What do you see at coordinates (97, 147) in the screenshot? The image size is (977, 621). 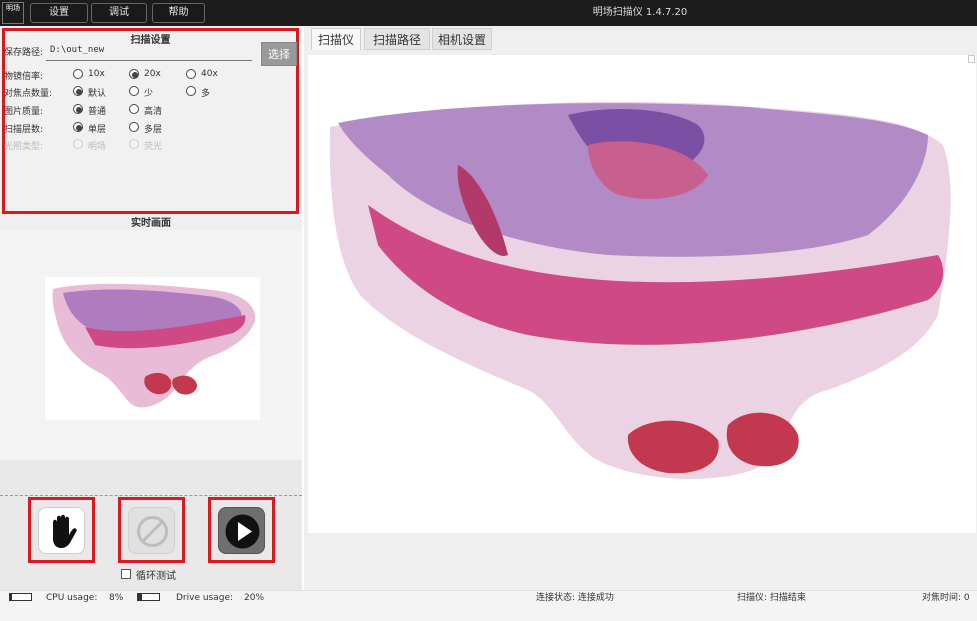 I see `illum-brightfield-label: 明场` at bounding box center [97, 147].